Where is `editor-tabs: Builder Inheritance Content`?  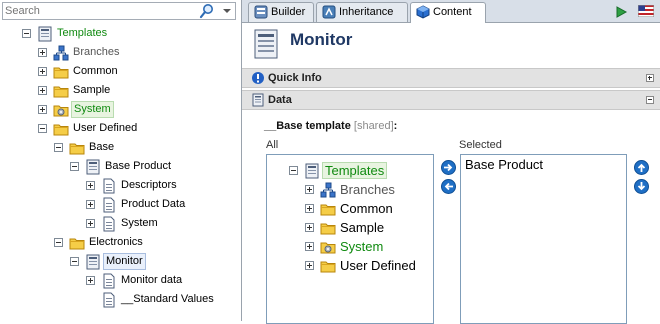 editor-tabs: Builder Inheritance Content is located at coordinates (451, 11).